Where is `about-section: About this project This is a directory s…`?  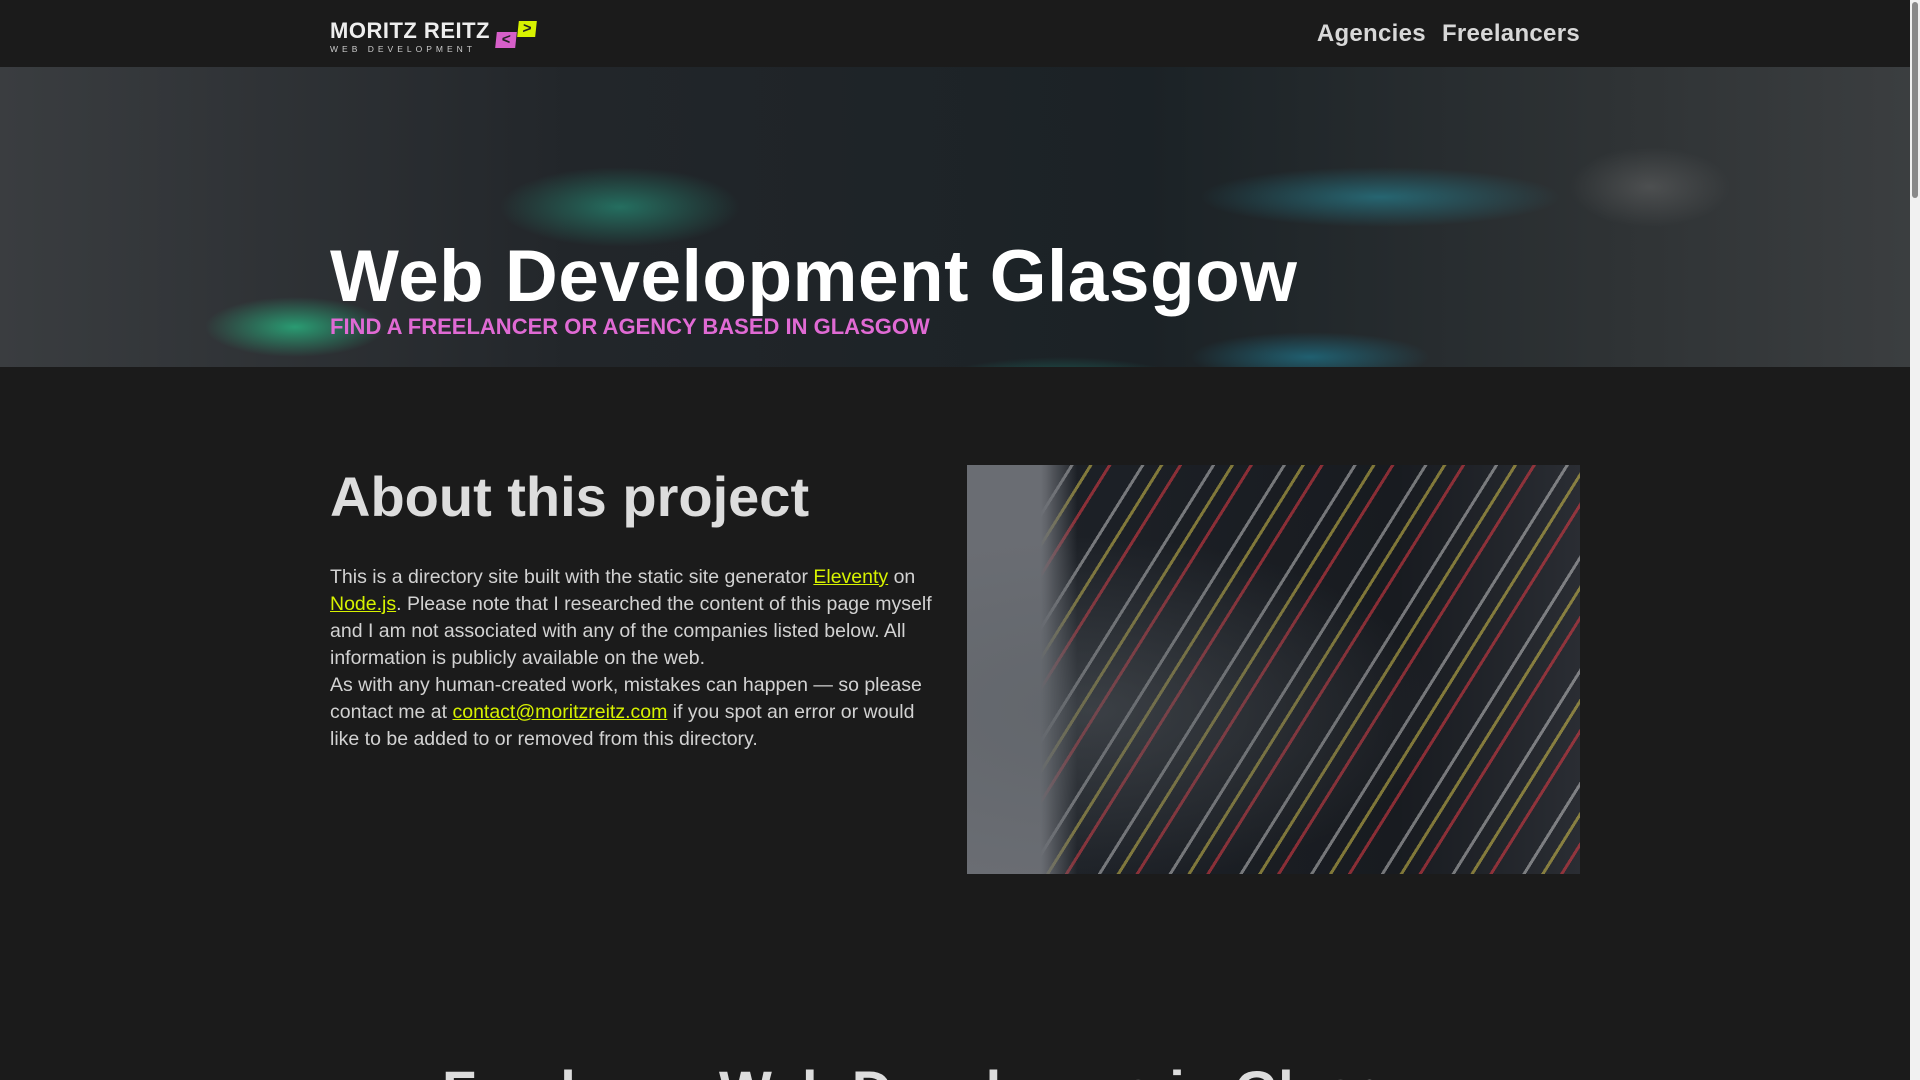
about-section: About this project This is a directory s… is located at coordinates (636, 609).